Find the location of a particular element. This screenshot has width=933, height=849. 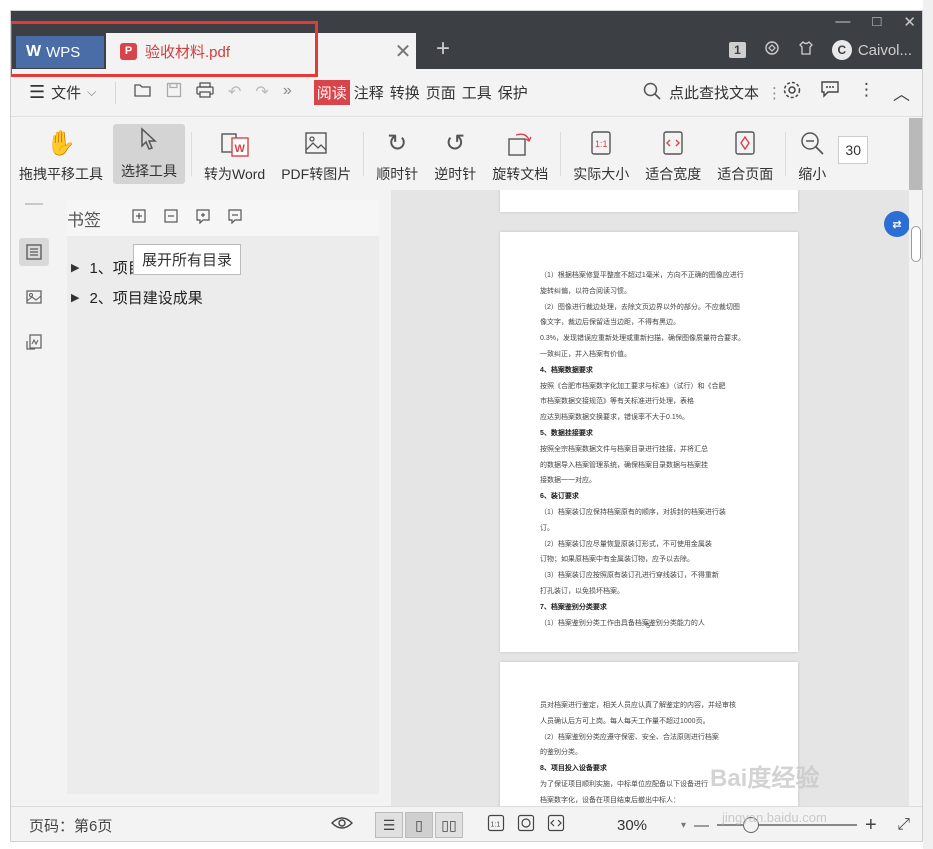

print-icon is located at coordinates (205, 92).